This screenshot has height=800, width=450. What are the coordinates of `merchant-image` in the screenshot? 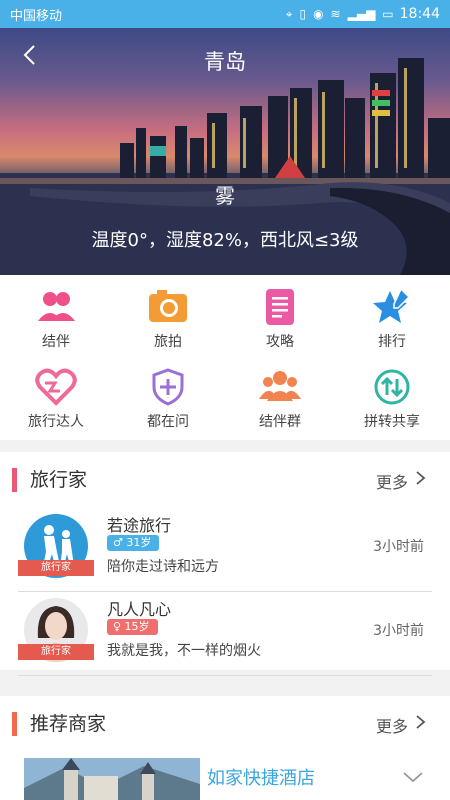 It's located at (112, 779).